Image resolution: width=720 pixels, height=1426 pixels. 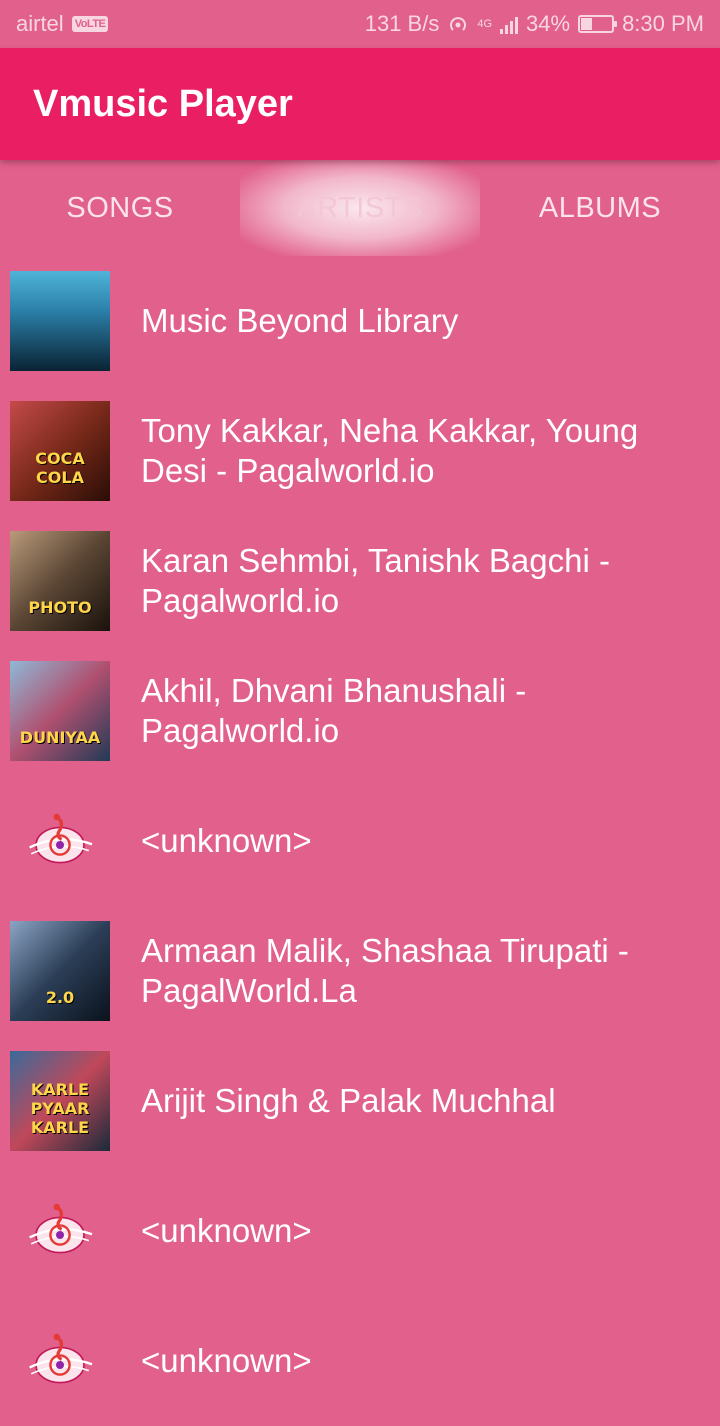 What do you see at coordinates (90, 24) in the screenshot?
I see `volte-badge: VoLTE` at bounding box center [90, 24].